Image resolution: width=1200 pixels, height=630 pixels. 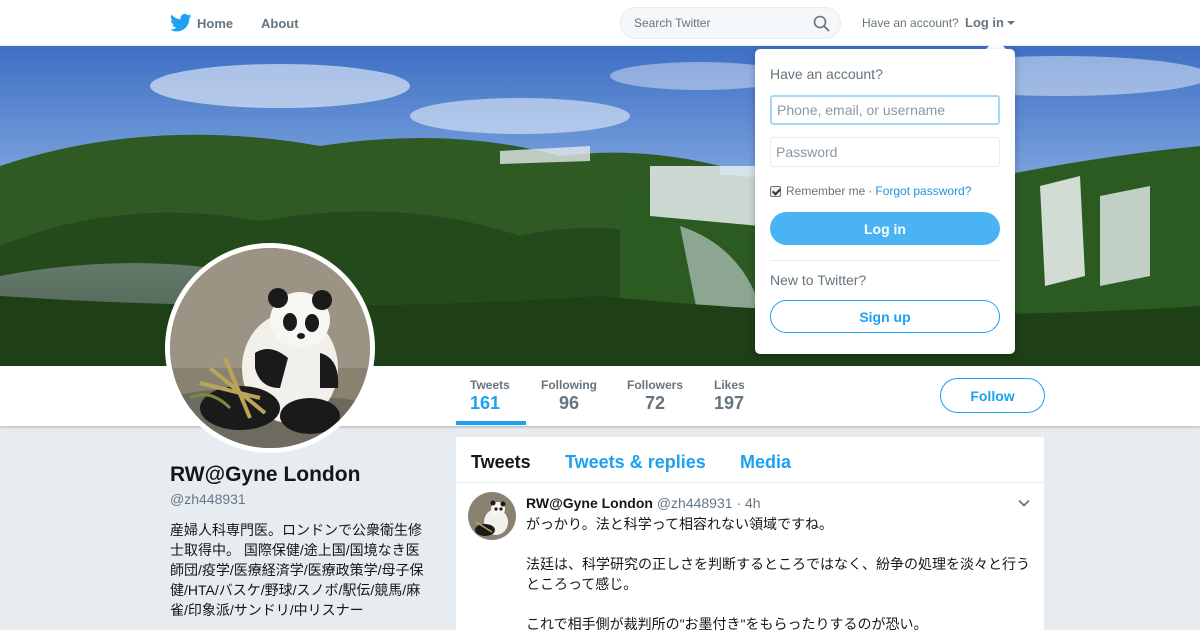 I want to click on panda-avatar-image, so click(x=270, y=348).